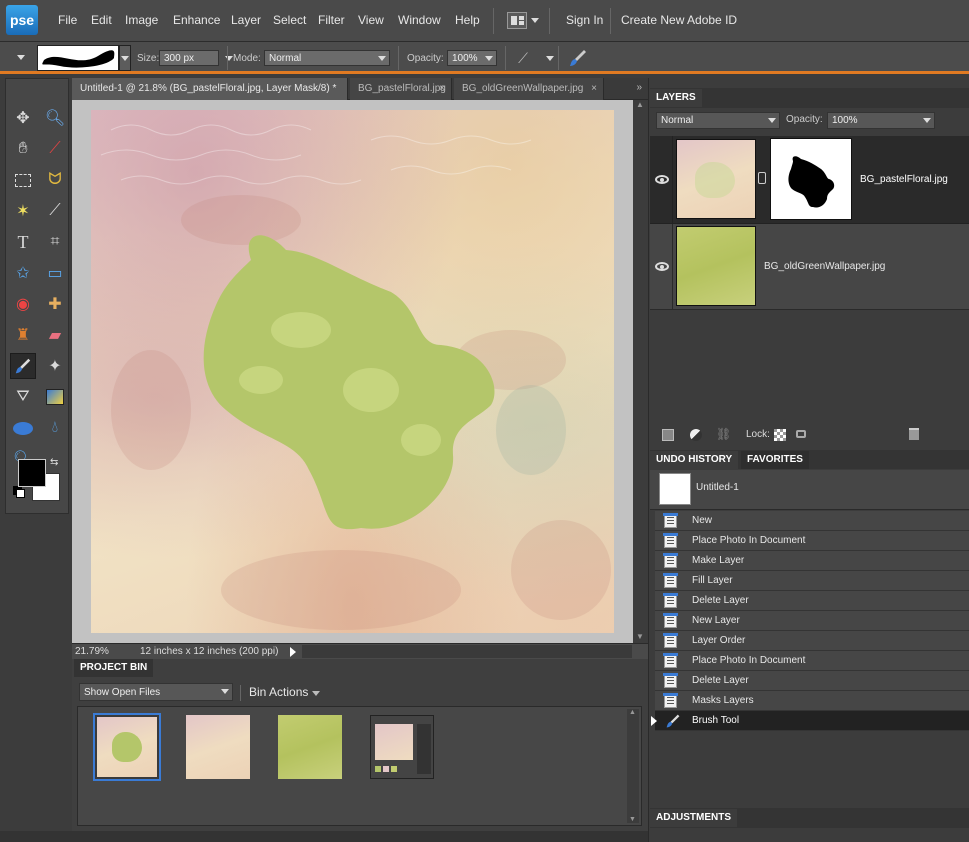 This screenshot has height=842, width=969. I want to click on bin-thumbnail-untitled, so click(127, 747).